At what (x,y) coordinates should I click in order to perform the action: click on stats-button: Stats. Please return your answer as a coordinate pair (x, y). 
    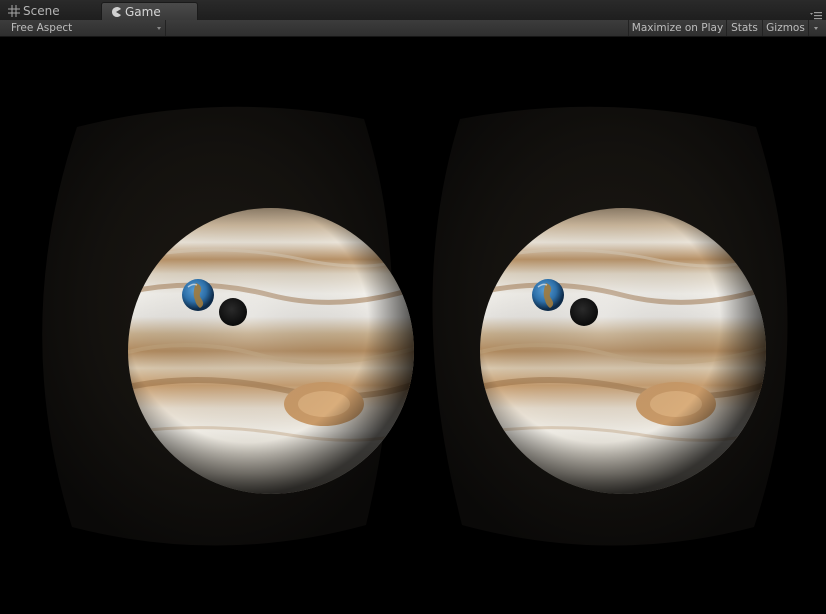
    Looking at the image, I should click on (744, 28).